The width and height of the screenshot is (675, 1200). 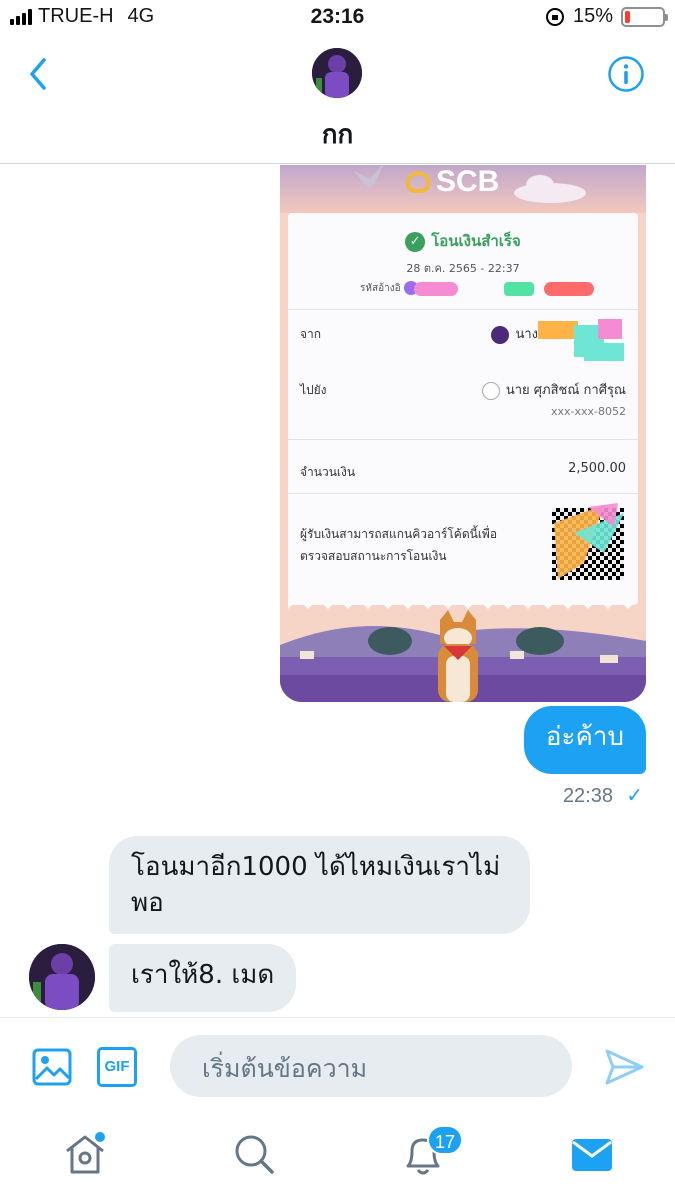 I want to click on notification-count-badge: 17, so click(x=445, y=1140).